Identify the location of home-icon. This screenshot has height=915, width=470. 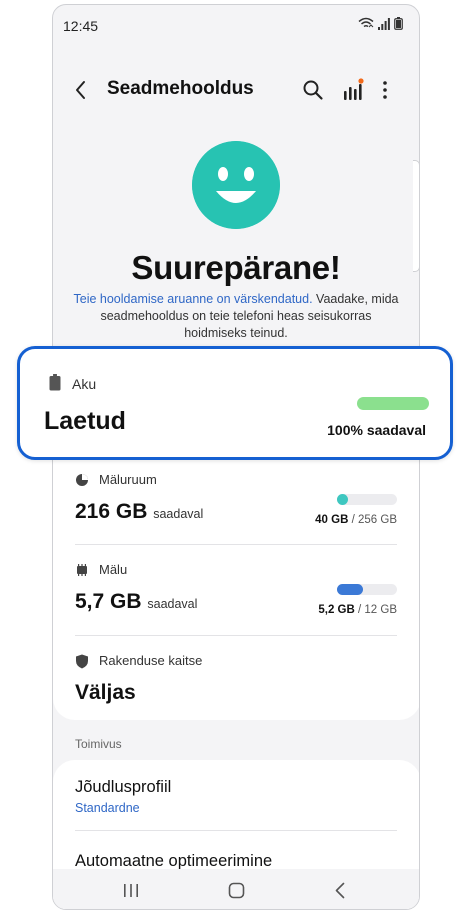
(236, 890).